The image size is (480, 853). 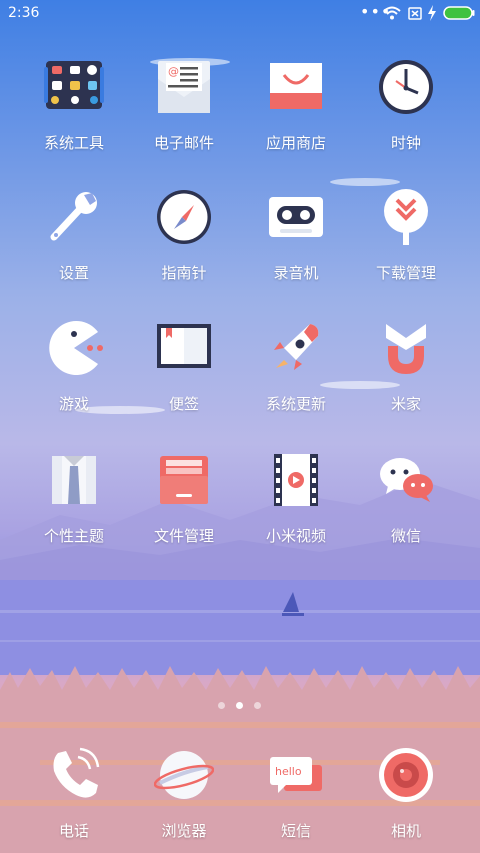 What do you see at coordinates (76, 348) in the screenshot?
I see `game-icon` at bounding box center [76, 348].